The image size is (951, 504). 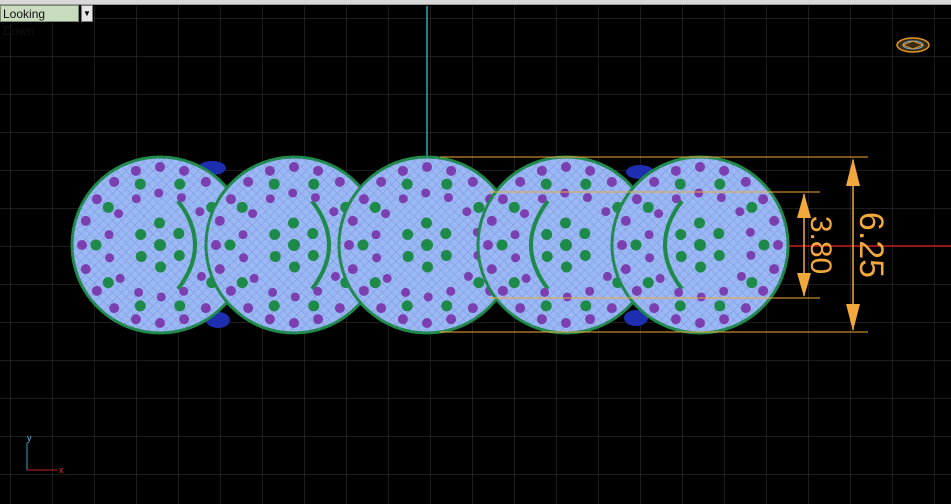 I want to click on triad-x-label: x, so click(x=61, y=470).